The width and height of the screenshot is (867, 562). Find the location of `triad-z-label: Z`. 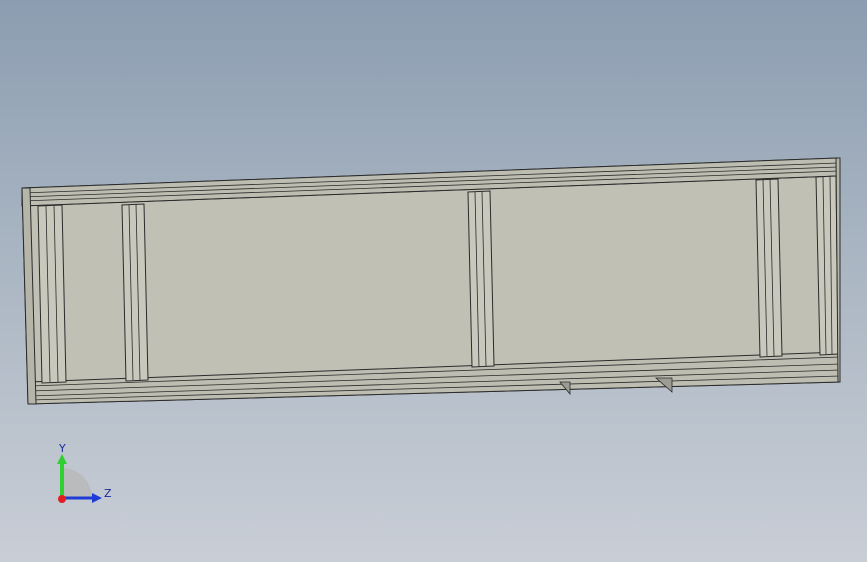

triad-z-label: Z is located at coordinates (108, 493).